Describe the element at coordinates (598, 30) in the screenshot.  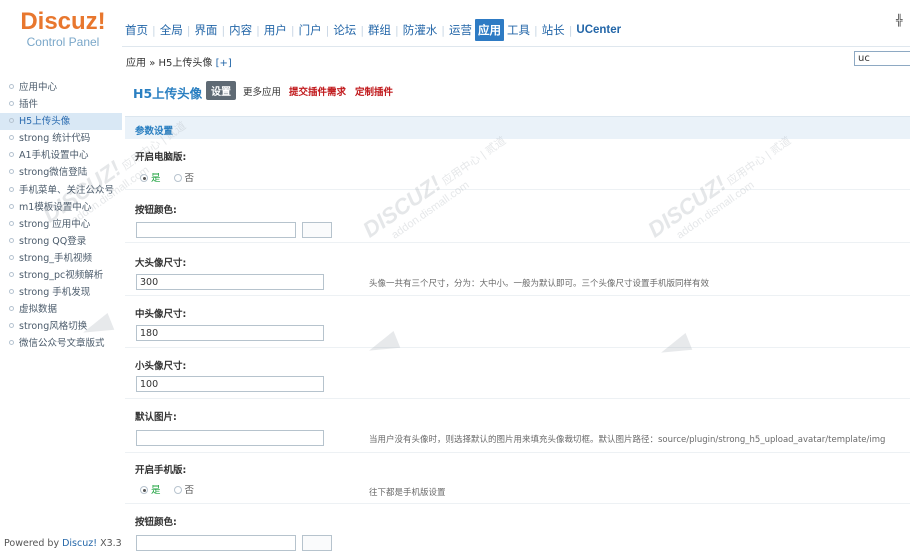
I see `nav-ucenter: UCenter` at that location.